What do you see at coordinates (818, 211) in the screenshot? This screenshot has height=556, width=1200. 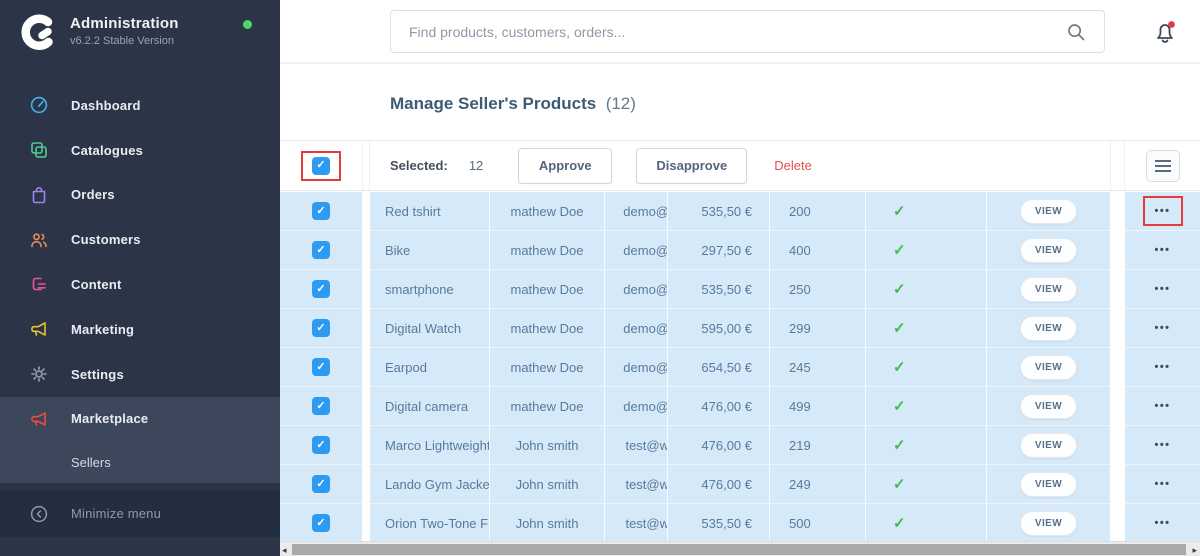 I see `quantity-cell: 200` at bounding box center [818, 211].